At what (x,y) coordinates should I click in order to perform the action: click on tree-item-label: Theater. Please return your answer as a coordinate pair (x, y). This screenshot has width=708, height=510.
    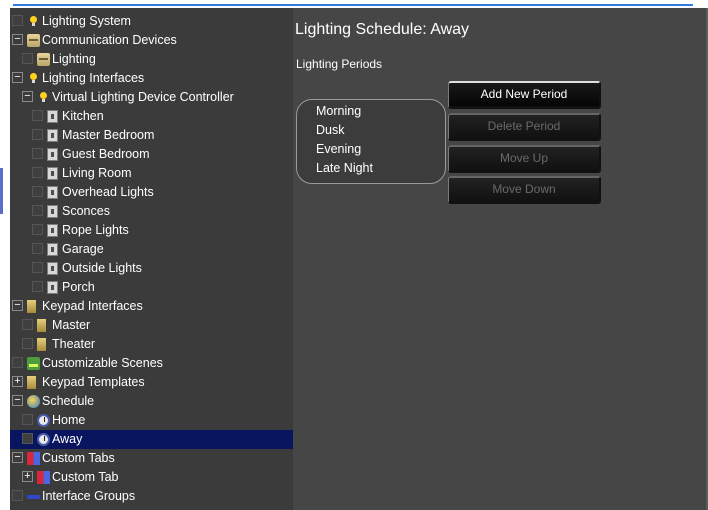
    Looking at the image, I should click on (74, 344).